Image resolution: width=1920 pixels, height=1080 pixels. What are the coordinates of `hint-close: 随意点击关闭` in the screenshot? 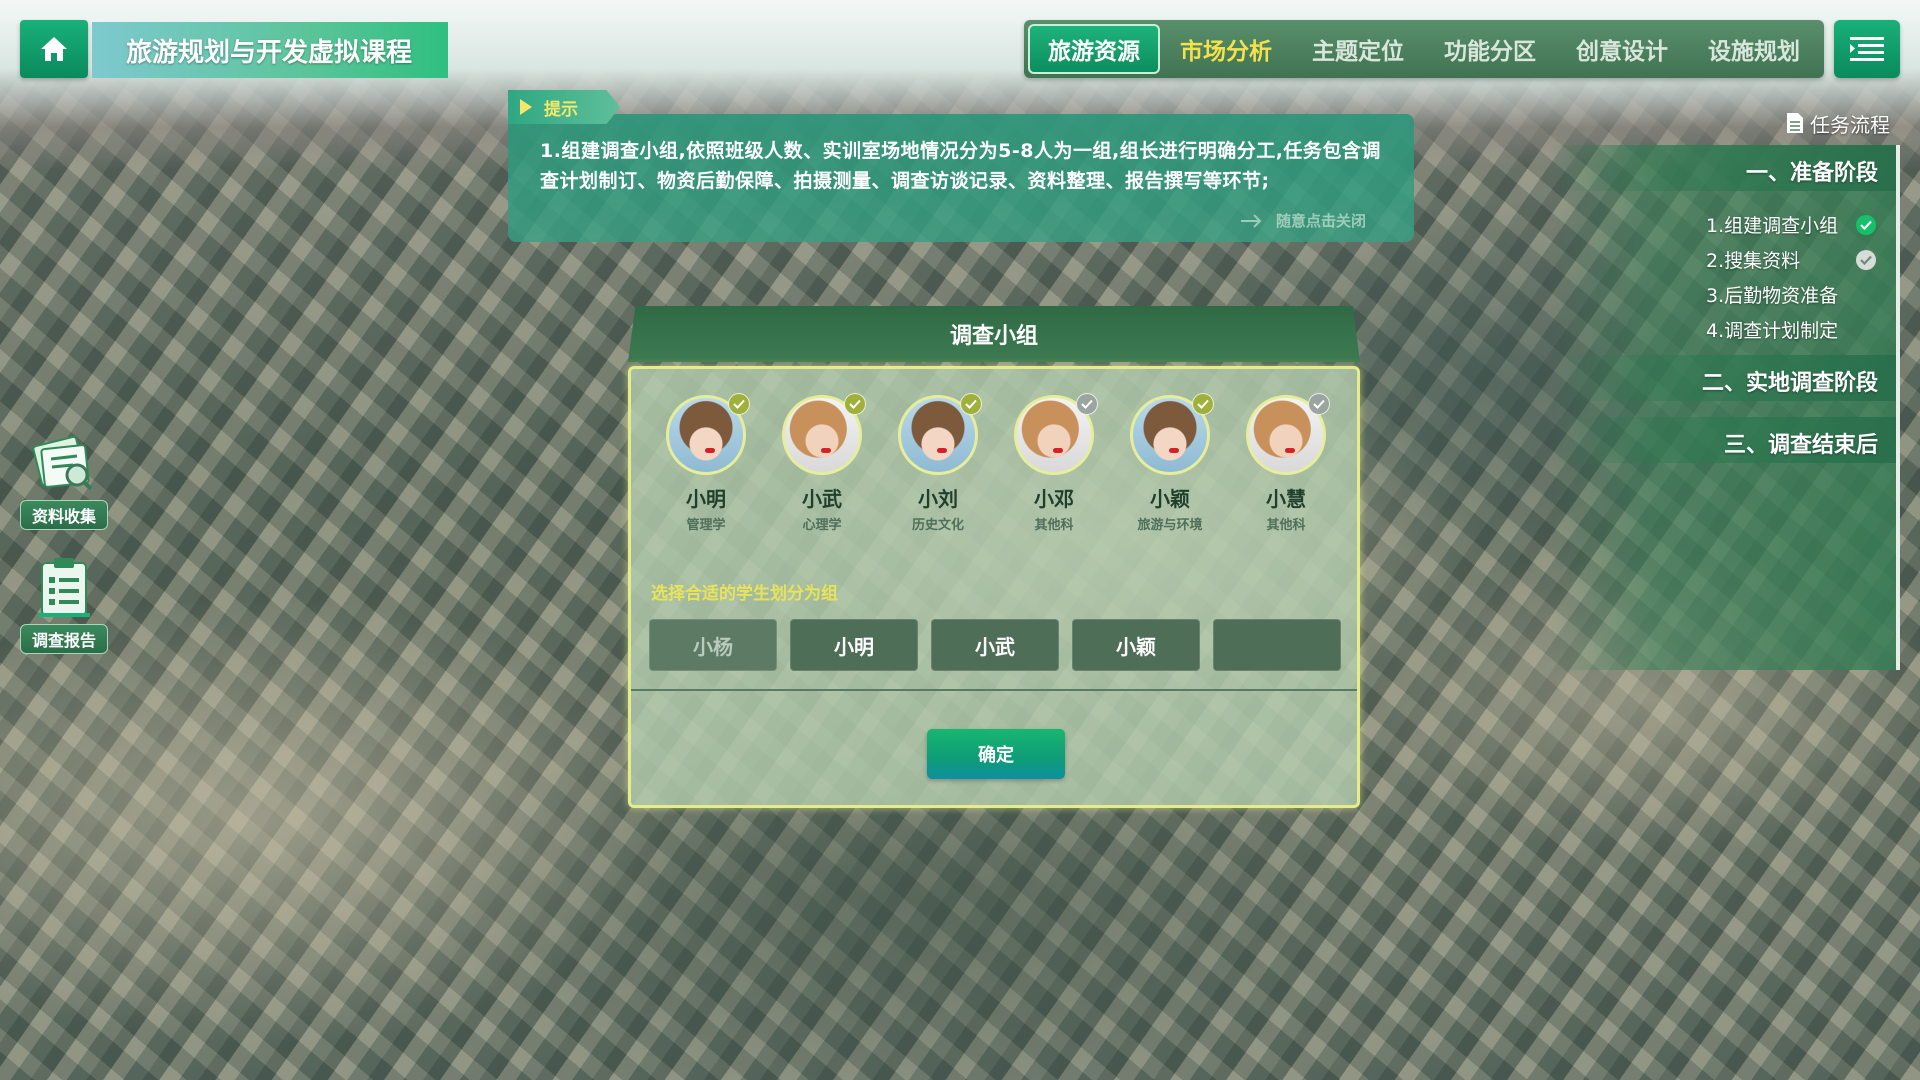 It's located at (1303, 220).